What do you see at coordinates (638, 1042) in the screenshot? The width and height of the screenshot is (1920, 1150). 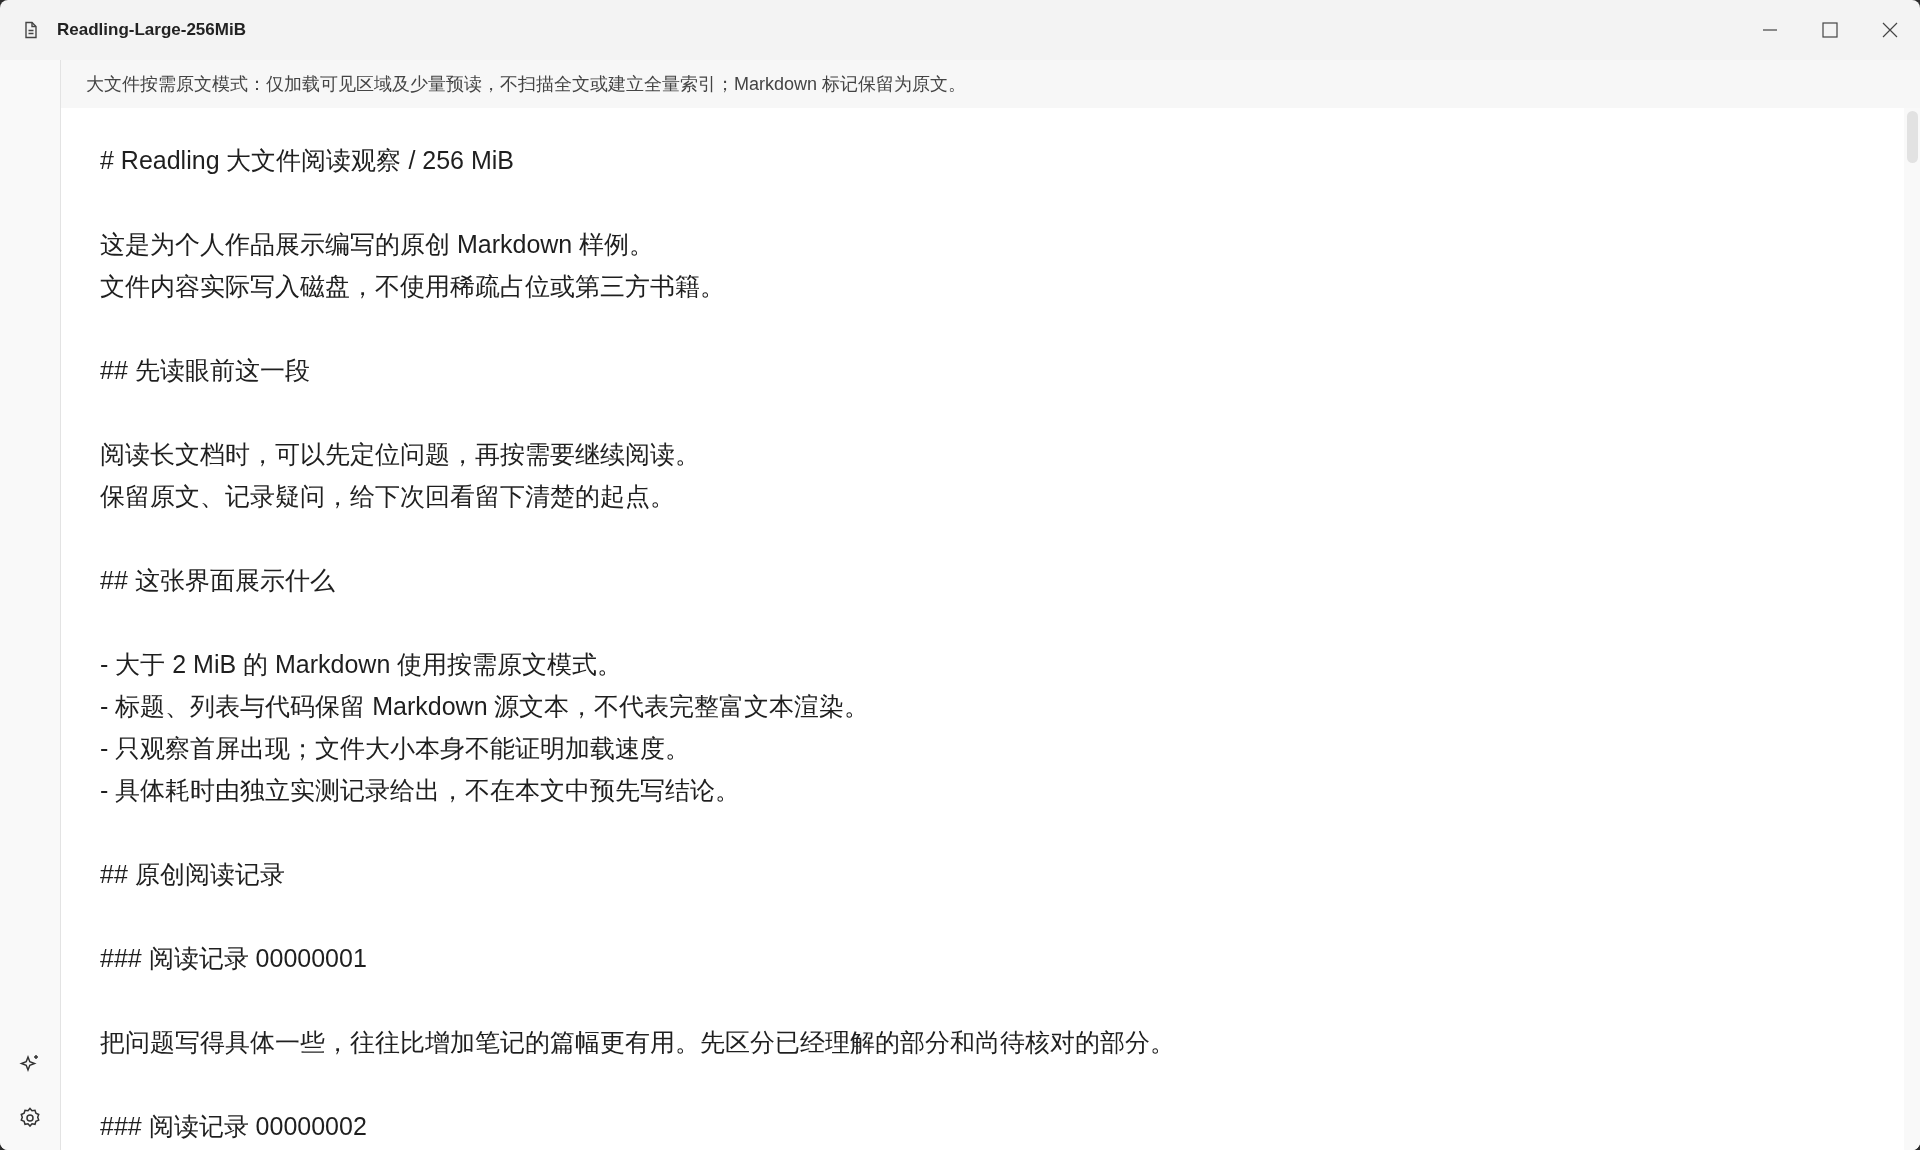 I see `text-line: 把问题写得具体一些，往往比增加笔记的篇幅更有用。先区分已经理解的部分和尚待核对的部分。` at bounding box center [638, 1042].